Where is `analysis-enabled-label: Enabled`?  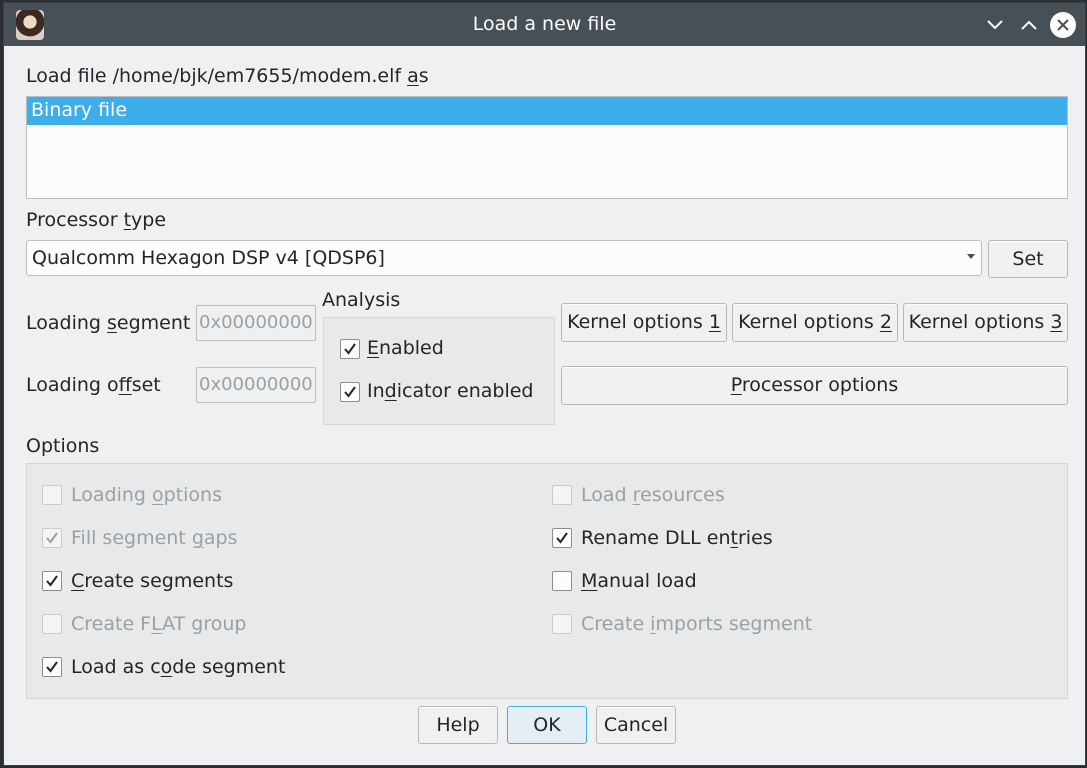
analysis-enabled-label: Enabled is located at coordinates (405, 348).